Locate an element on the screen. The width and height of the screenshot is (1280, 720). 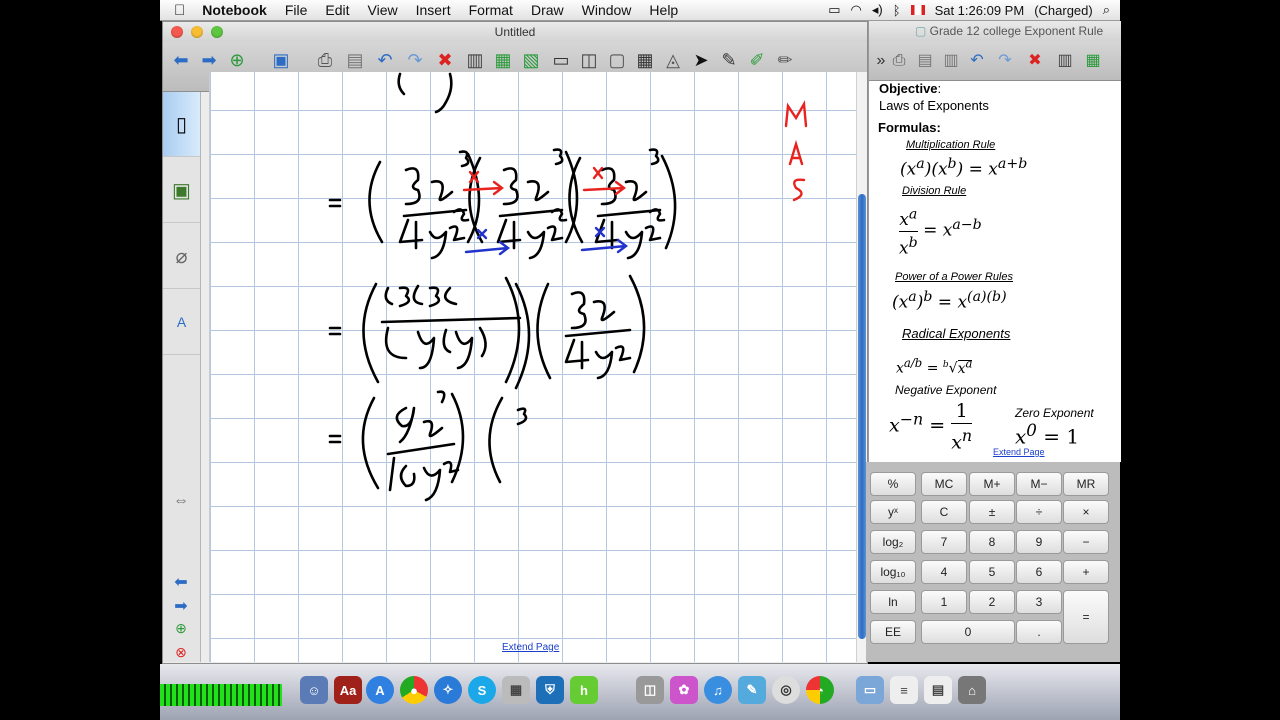
calc-key-mplus: M+ is located at coordinates (992, 484).